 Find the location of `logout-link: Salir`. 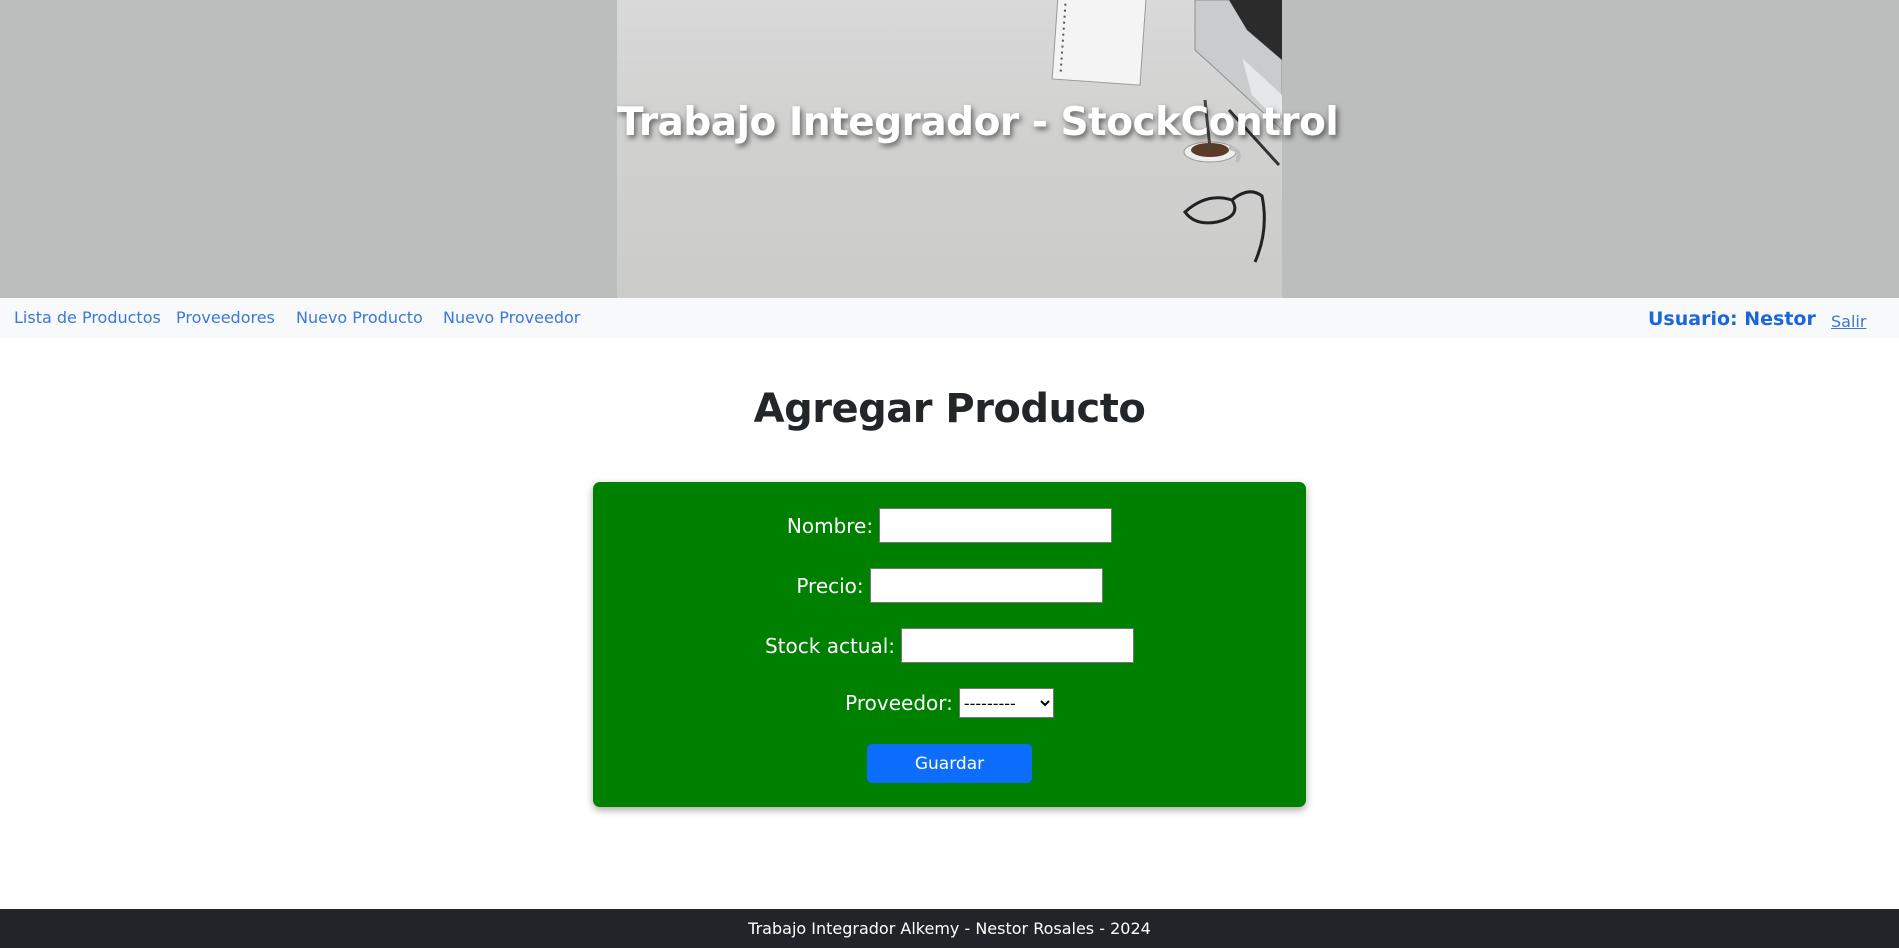

logout-link: Salir is located at coordinates (1848, 321).